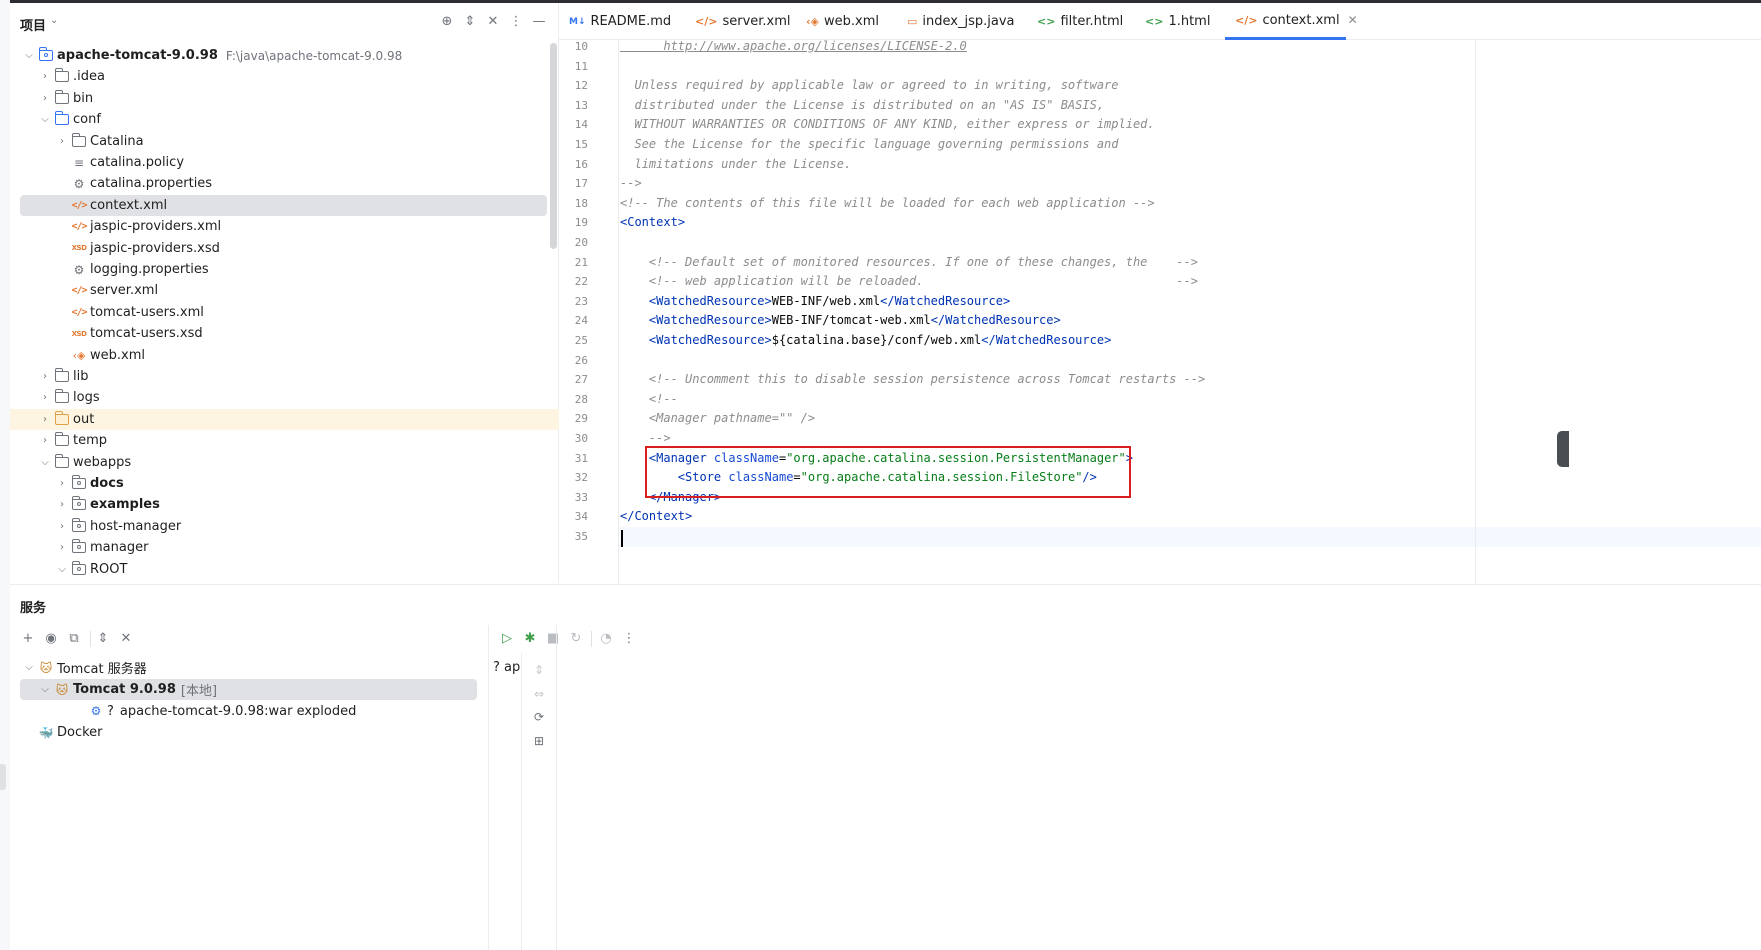  What do you see at coordinates (507, 639) in the screenshot?
I see `run-icon: ▷` at bounding box center [507, 639].